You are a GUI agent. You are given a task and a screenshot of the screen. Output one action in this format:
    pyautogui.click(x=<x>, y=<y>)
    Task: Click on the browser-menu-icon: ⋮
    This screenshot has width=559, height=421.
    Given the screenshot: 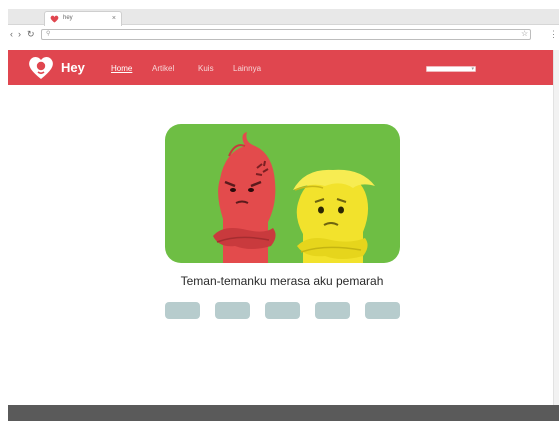 What is the action you would take?
    pyautogui.click(x=553, y=34)
    